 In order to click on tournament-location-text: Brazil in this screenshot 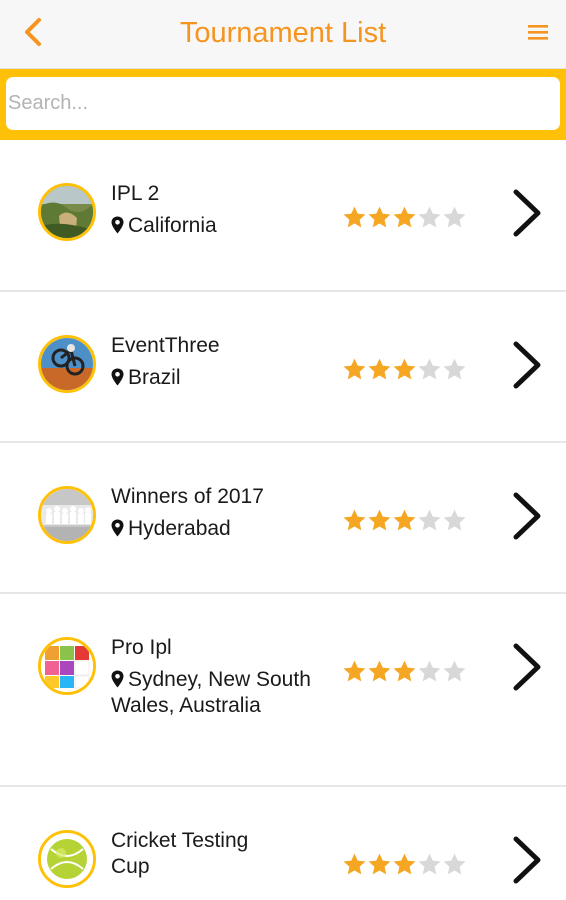, I will do `click(154, 377)`.